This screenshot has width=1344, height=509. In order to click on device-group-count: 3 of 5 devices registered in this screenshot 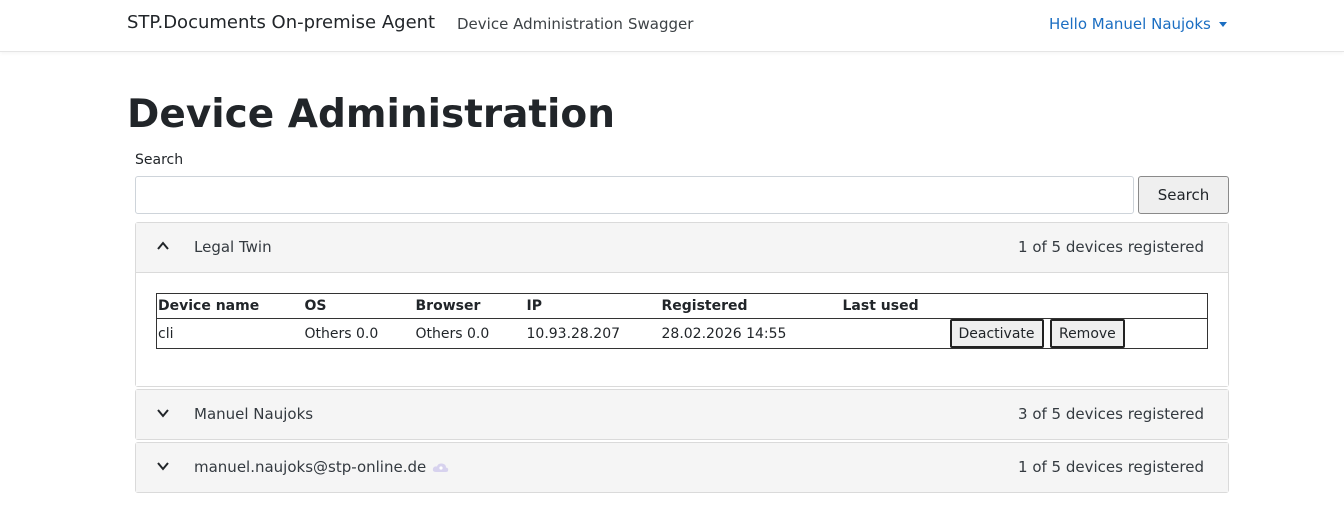, I will do `click(1111, 414)`.